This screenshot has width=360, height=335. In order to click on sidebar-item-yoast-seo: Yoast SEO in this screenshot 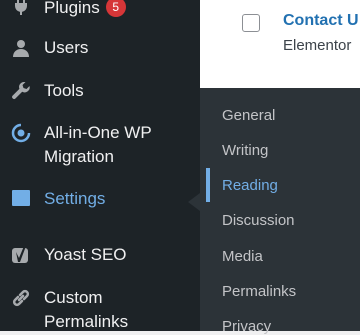, I will do `click(100, 255)`.